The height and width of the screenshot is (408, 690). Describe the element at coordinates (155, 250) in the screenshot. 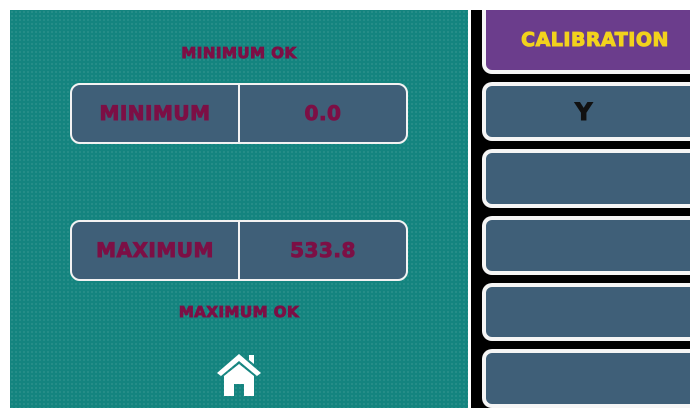

I see `reading-label: MAXIMUM` at that location.